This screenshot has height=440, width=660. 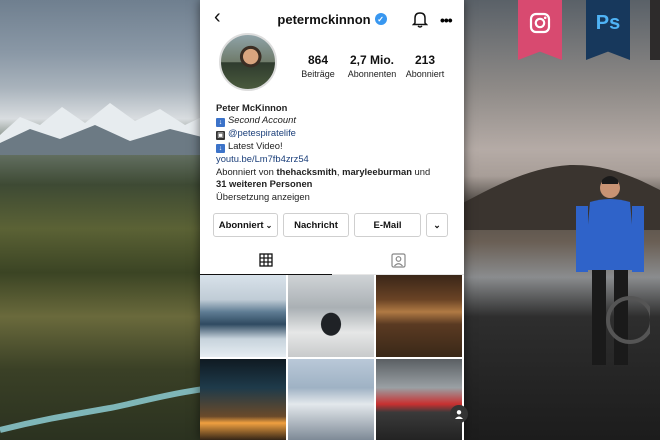 I want to click on email-button: E-Mail, so click(x=387, y=225).